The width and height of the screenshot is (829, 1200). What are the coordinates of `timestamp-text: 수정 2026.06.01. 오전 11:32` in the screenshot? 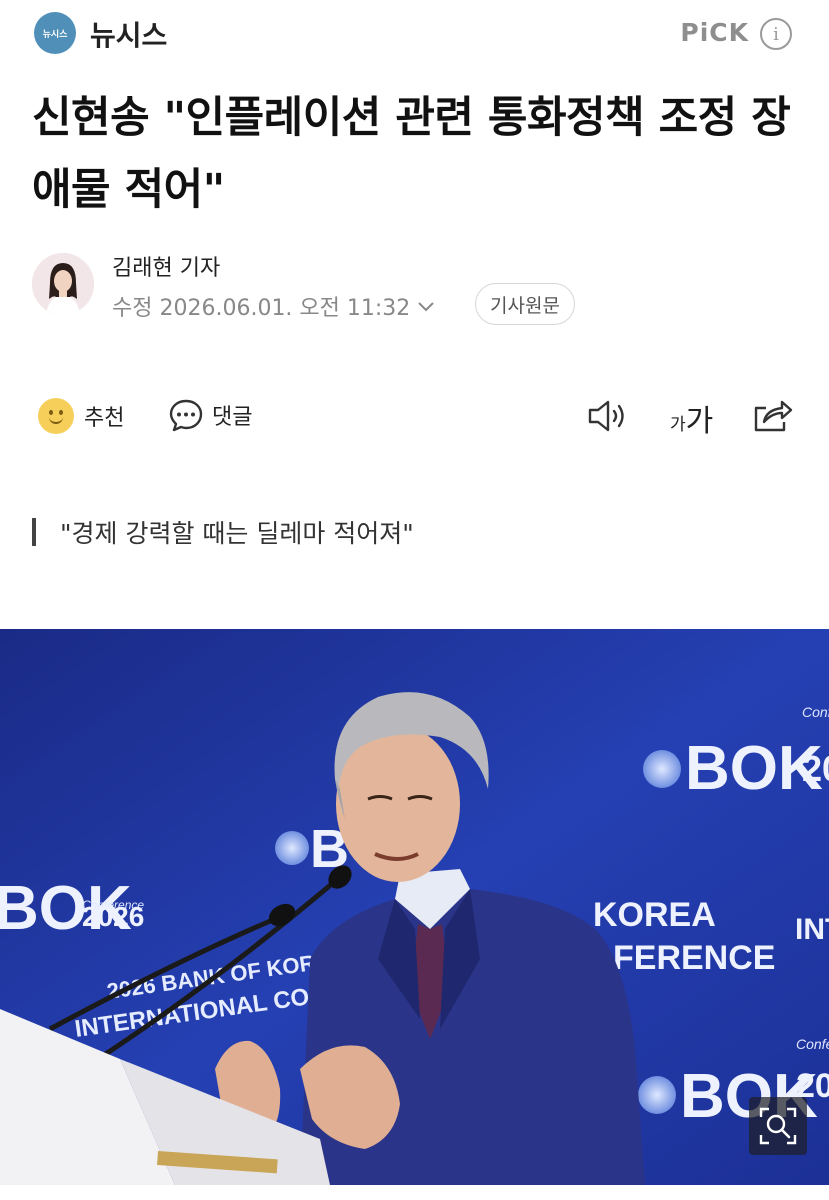 It's located at (261, 308).